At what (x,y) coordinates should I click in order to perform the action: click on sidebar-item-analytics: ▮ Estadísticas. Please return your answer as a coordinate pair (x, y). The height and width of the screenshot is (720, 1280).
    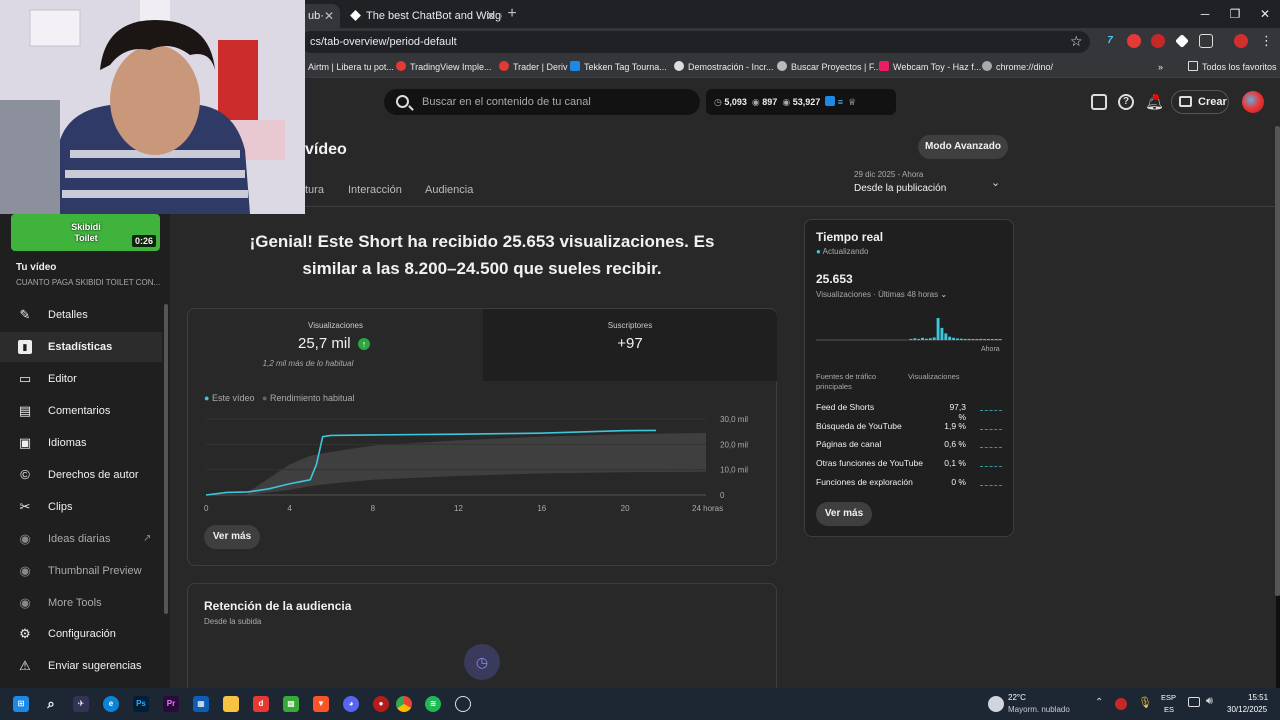
    Looking at the image, I should click on (81, 347).